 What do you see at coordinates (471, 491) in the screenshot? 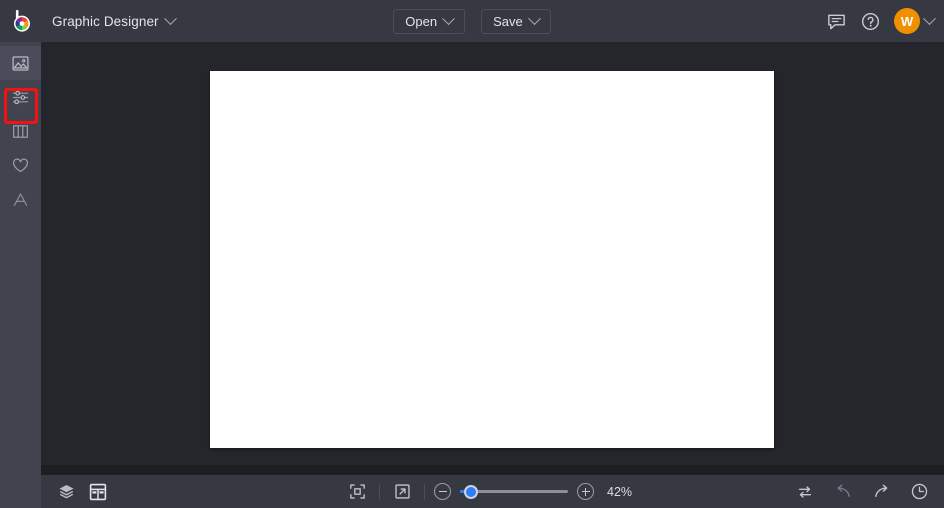
I see `zoom-slider-handle` at bounding box center [471, 491].